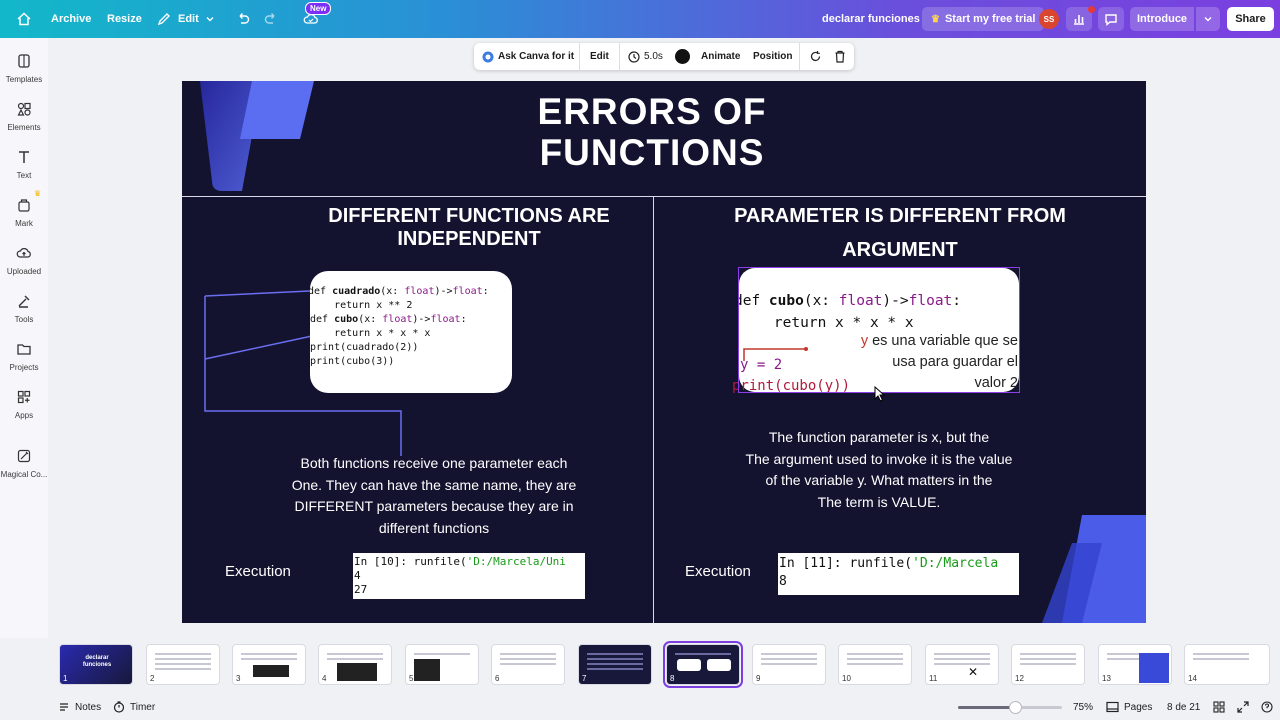 Image resolution: width=1280 pixels, height=720 pixels. Describe the element at coordinates (653, 410) in the screenshot. I see `vertical-divider` at that location.